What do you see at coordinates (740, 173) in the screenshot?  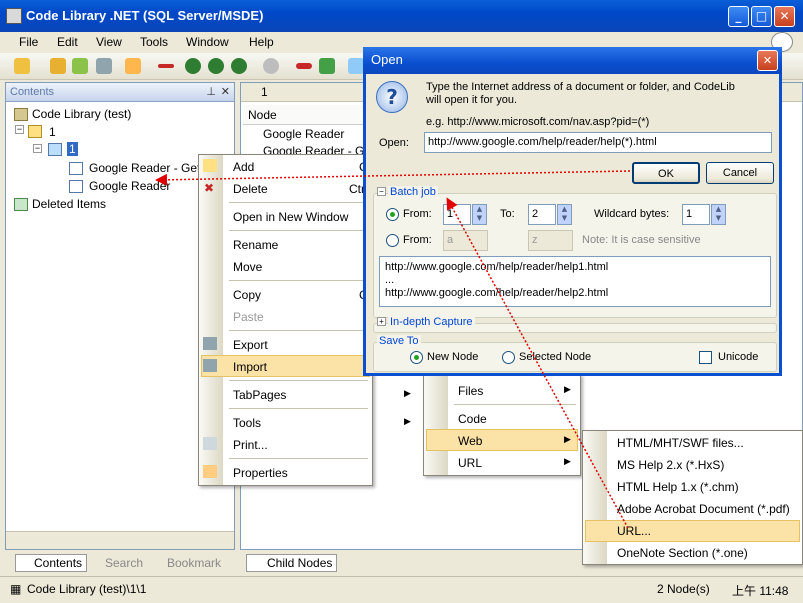 I see `cancel-button: Cancel` at bounding box center [740, 173].